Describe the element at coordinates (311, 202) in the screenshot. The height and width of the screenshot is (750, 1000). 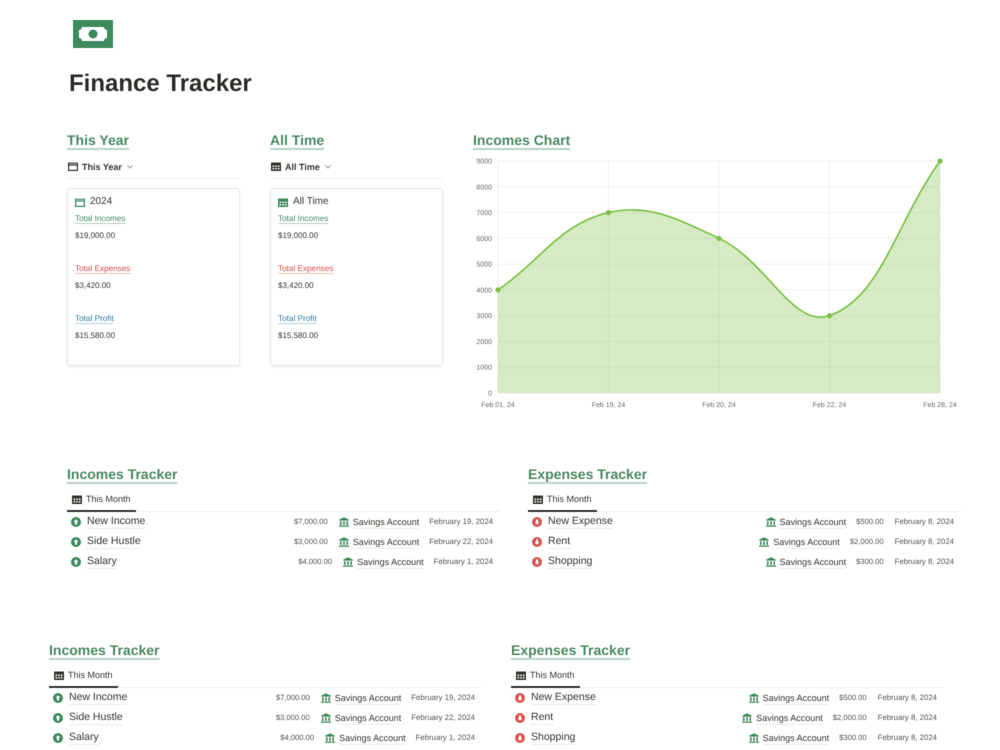
I see `card-title: All Time` at that location.